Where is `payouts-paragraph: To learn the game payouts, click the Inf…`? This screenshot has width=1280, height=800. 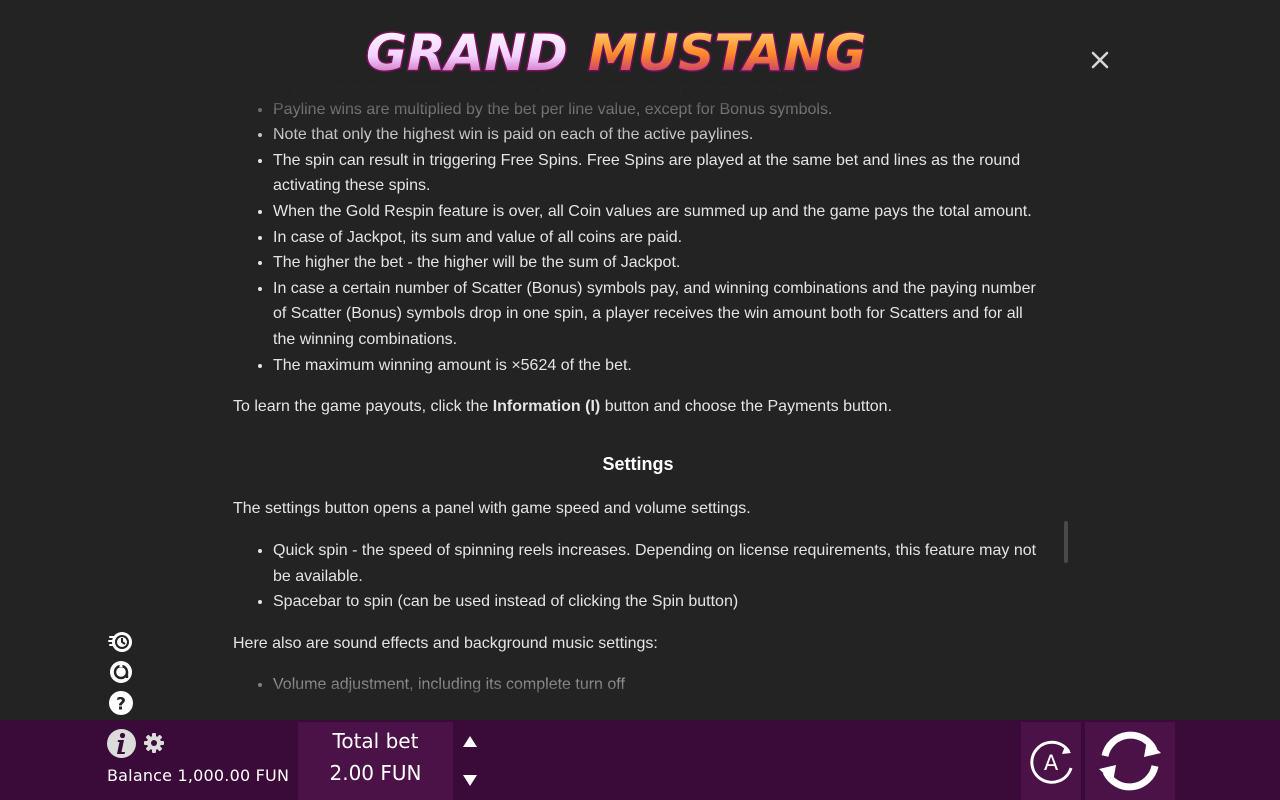
payouts-paragraph: To learn the game payouts, click the Inf… is located at coordinates (638, 407).